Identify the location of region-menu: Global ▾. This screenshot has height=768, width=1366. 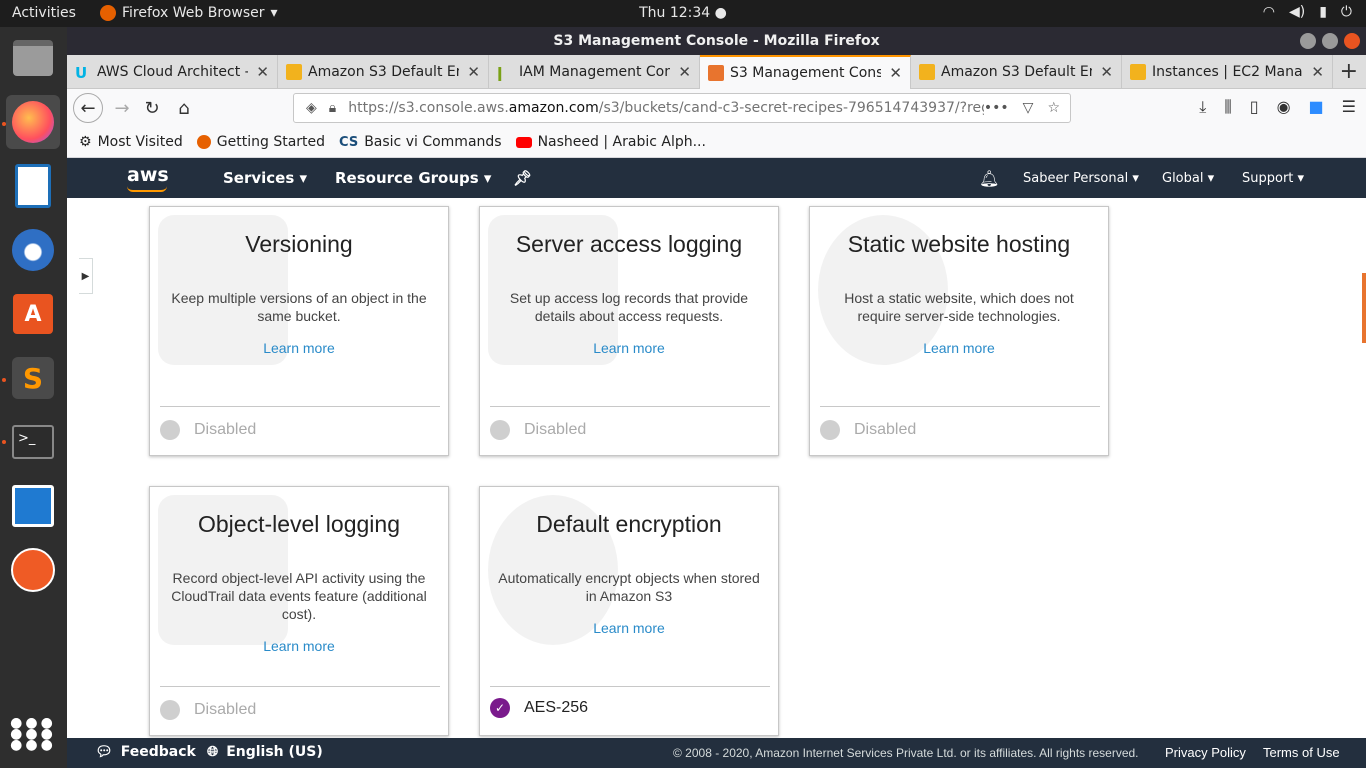
(1188, 178).